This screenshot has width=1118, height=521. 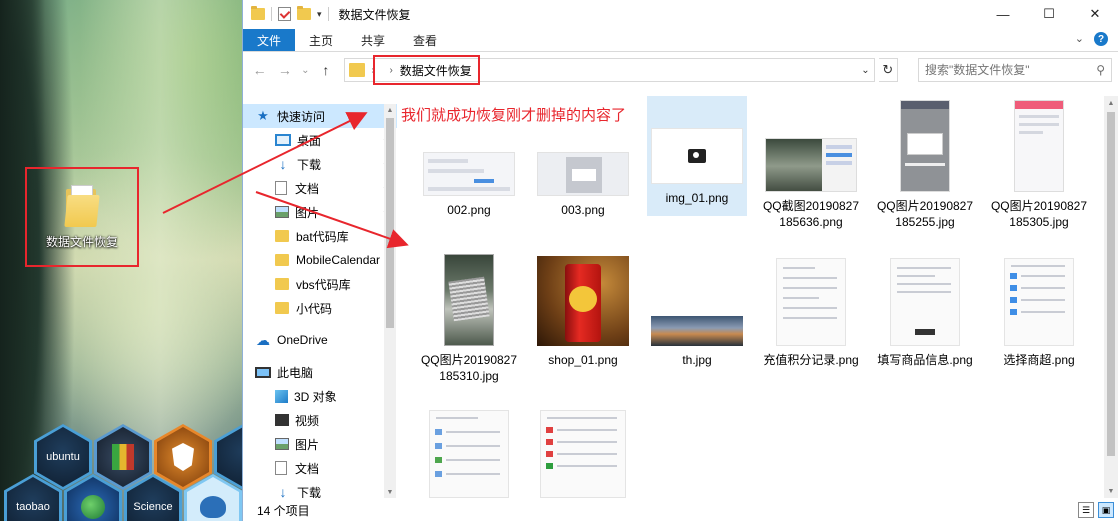 I want to click on file-tile: 填写商品信息.png, so click(x=925, y=311).